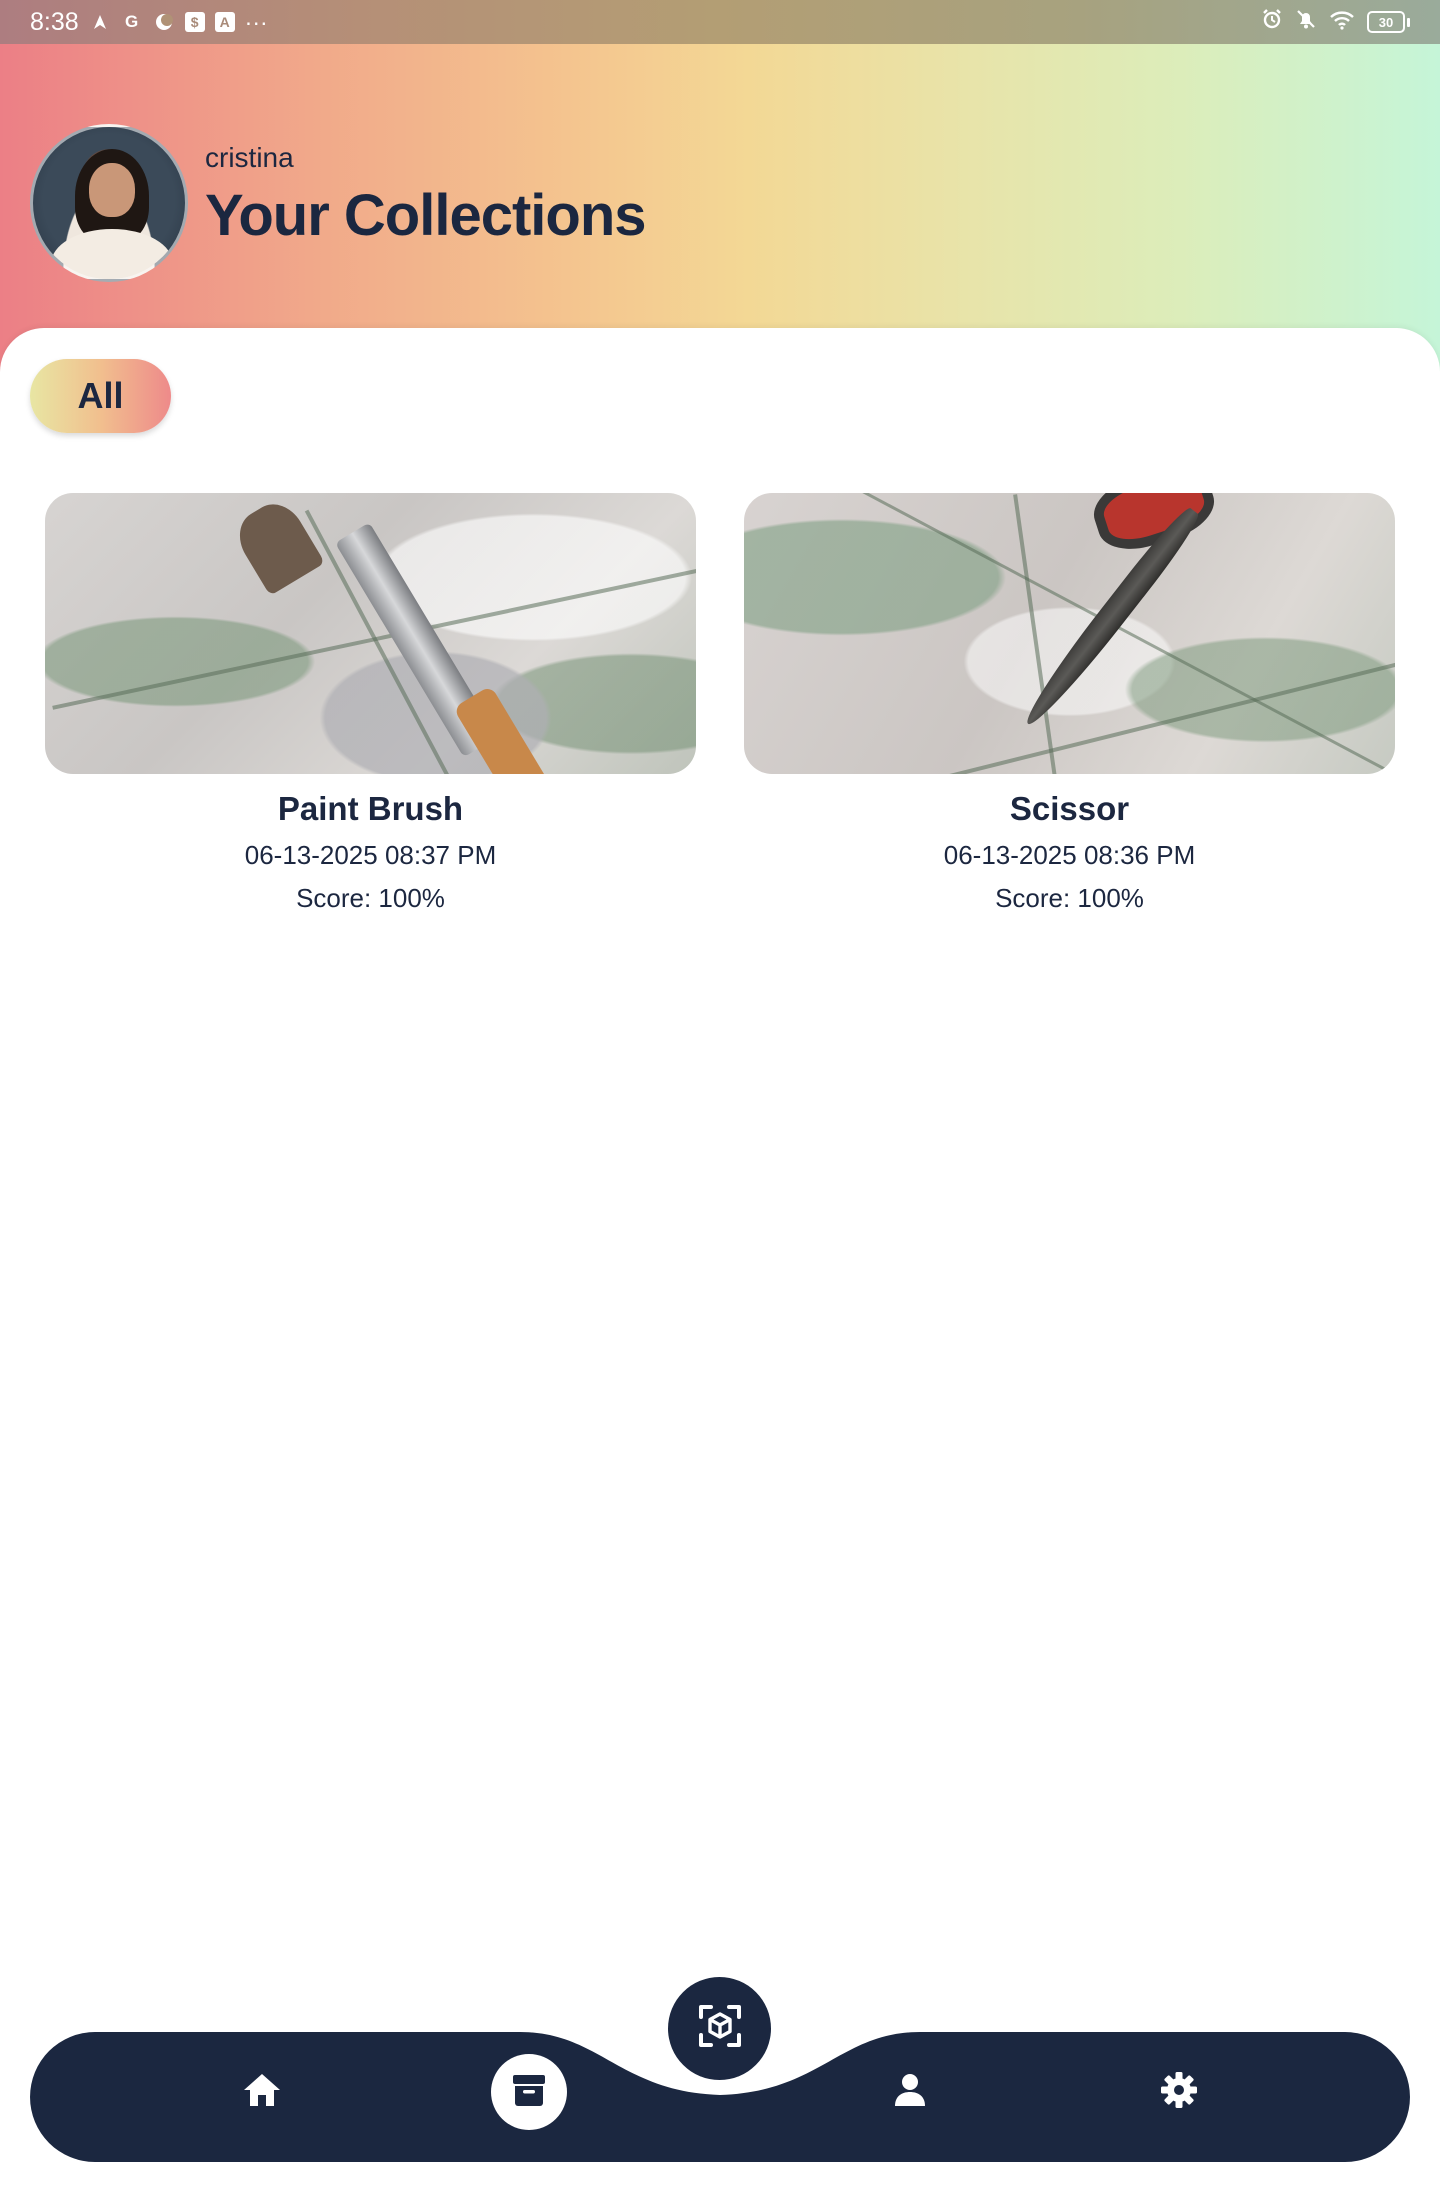 Image resolution: width=1440 pixels, height=2200 pixels. Describe the element at coordinates (1069, 633) in the screenshot. I see `scissor-thumbnail` at that location.